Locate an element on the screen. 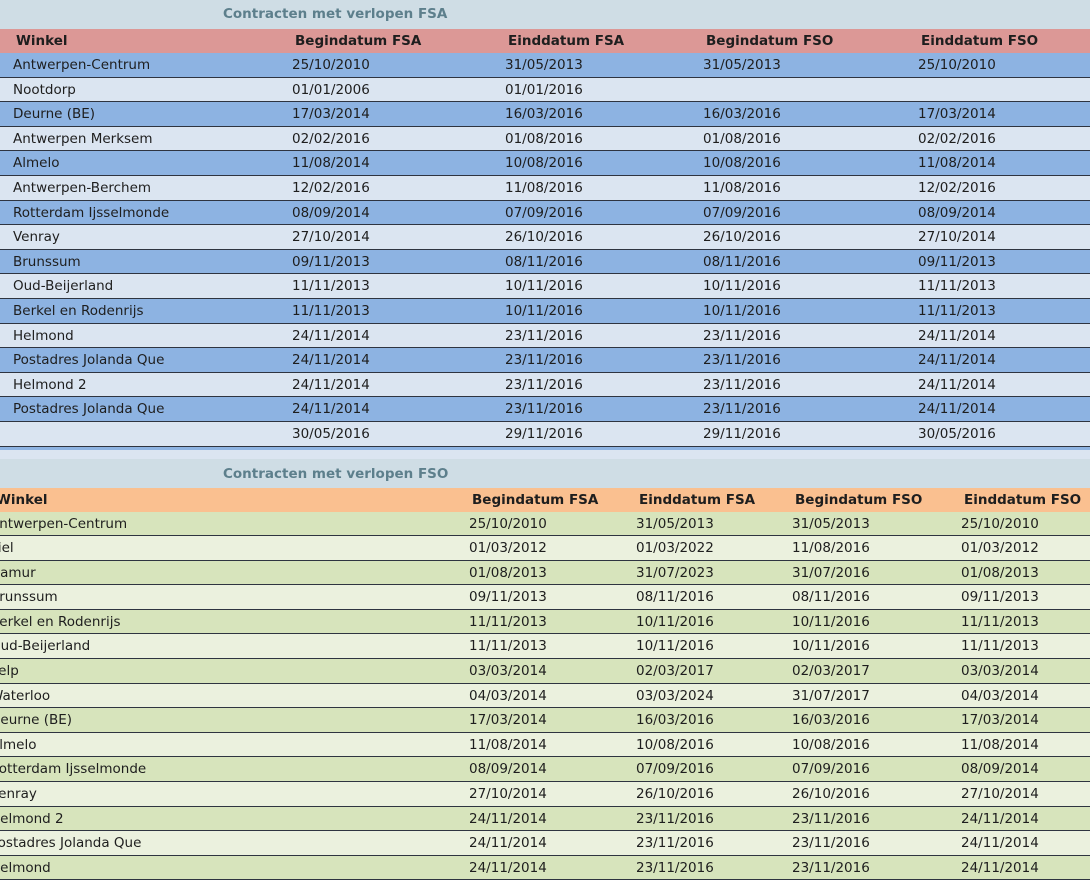 This screenshot has height=883, width=1090. column-header-winkel: Winkel is located at coordinates (42, 41).